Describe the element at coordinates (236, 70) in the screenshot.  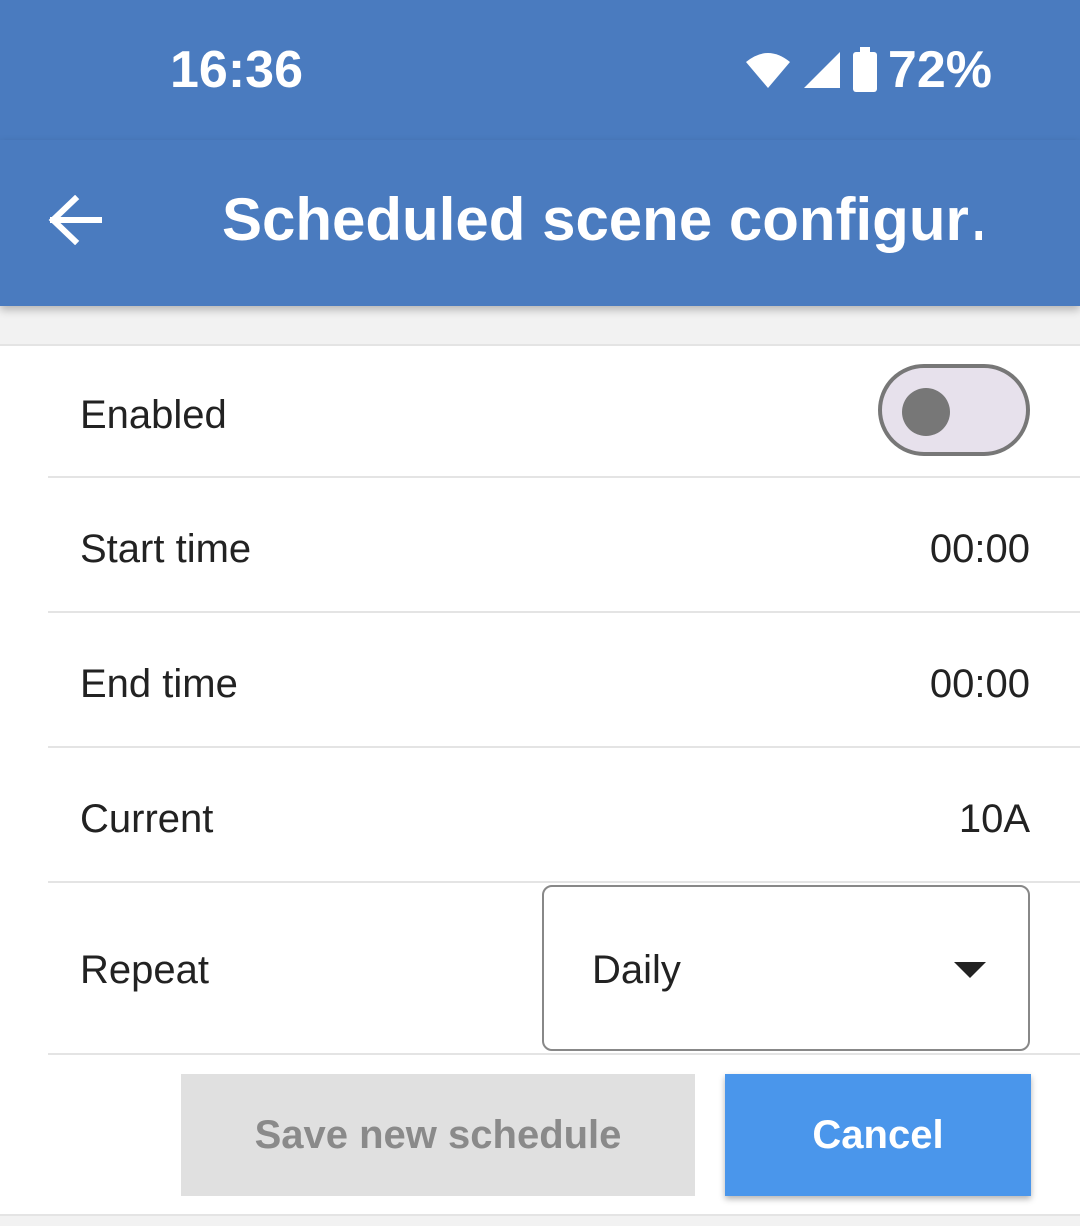
I see `status-time: 16:36` at that location.